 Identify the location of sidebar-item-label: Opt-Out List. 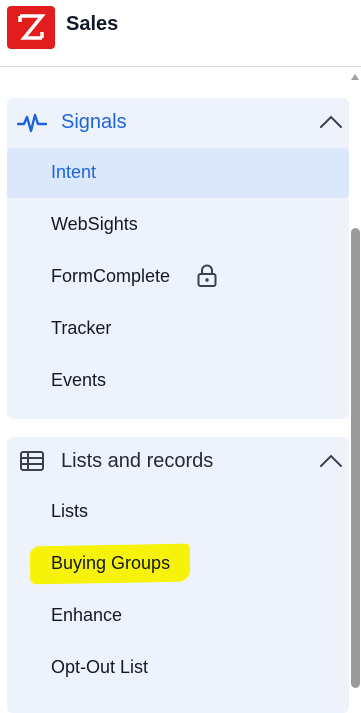
(100, 667).